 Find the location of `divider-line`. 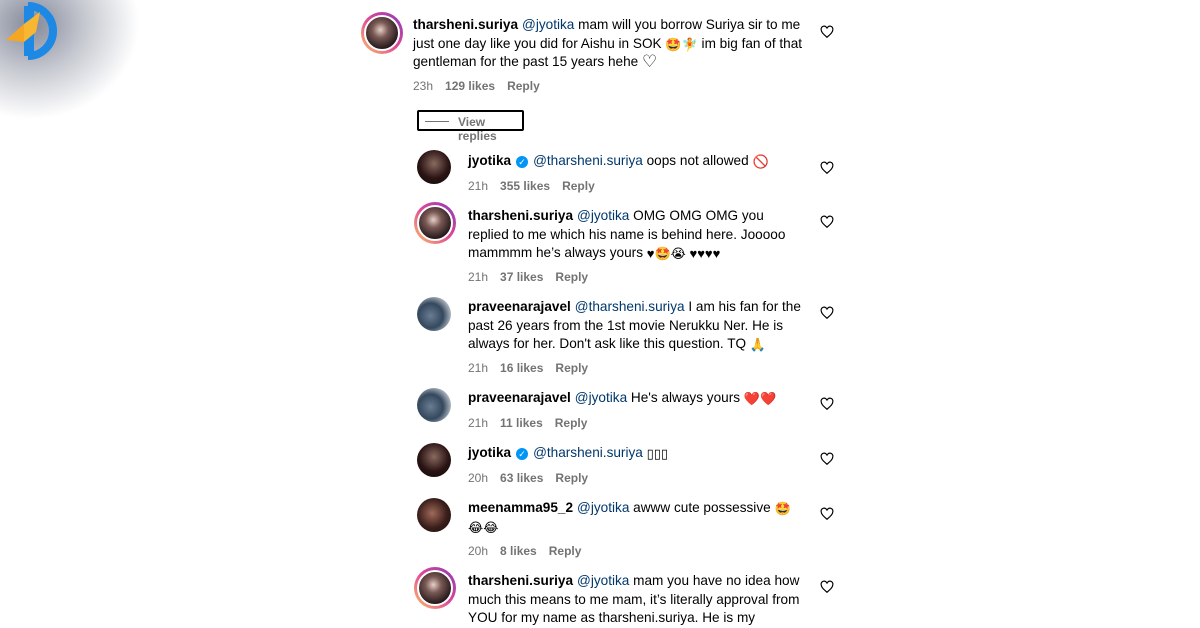

divider-line is located at coordinates (437, 121).